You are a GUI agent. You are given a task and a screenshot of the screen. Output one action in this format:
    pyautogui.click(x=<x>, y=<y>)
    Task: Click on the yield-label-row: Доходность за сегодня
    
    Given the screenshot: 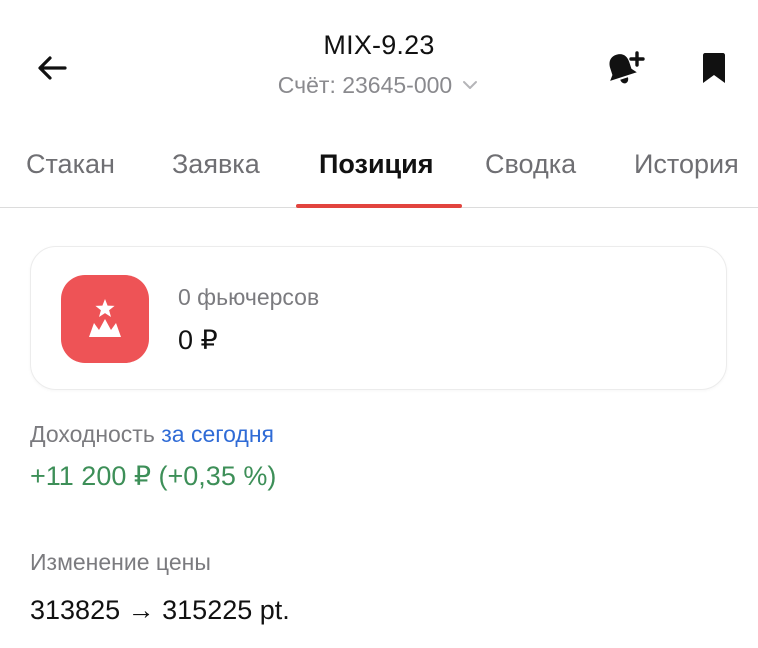 What is the action you would take?
    pyautogui.click(x=152, y=434)
    